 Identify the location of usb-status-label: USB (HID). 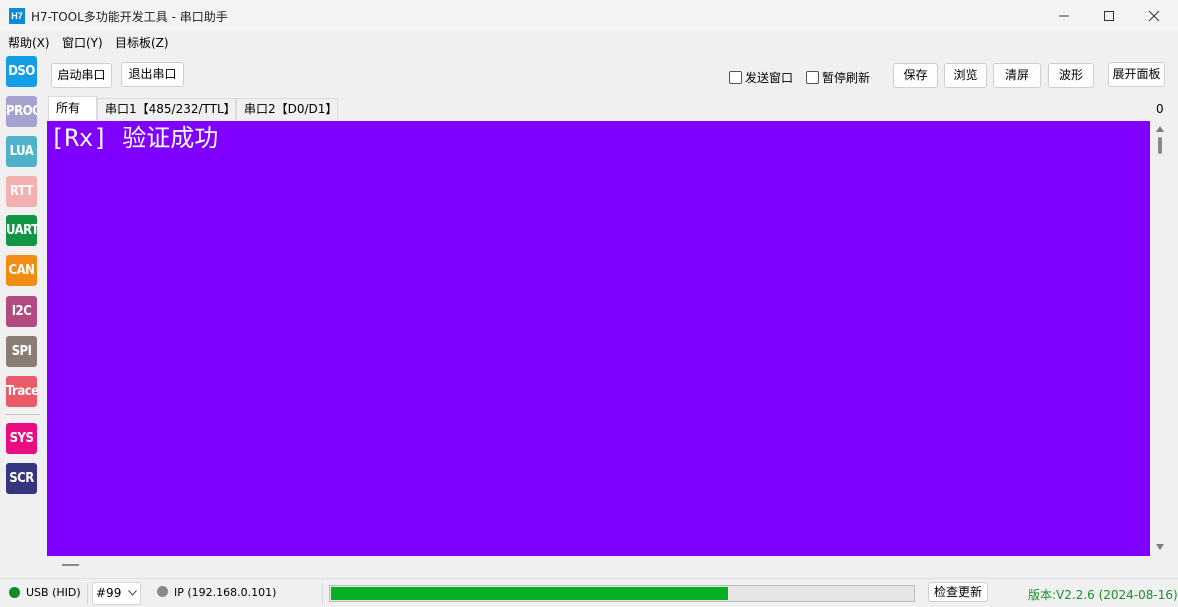
(53, 592).